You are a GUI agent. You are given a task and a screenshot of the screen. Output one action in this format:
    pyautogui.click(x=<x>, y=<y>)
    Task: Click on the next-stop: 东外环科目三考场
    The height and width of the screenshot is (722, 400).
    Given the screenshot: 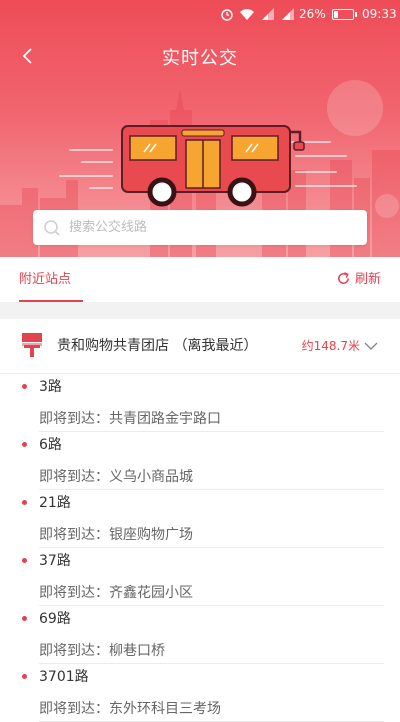 What is the action you would take?
    pyautogui.click(x=165, y=709)
    